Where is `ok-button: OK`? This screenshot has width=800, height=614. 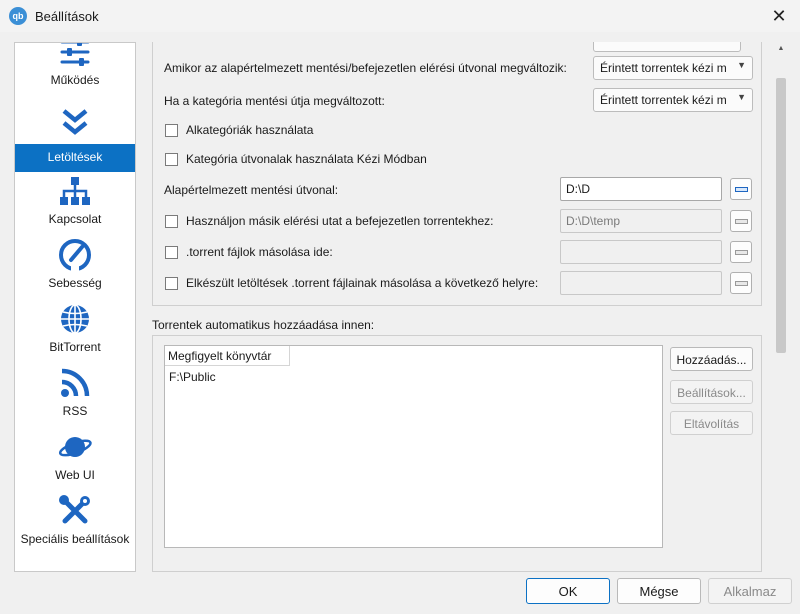
ok-button: OK is located at coordinates (568, 591).